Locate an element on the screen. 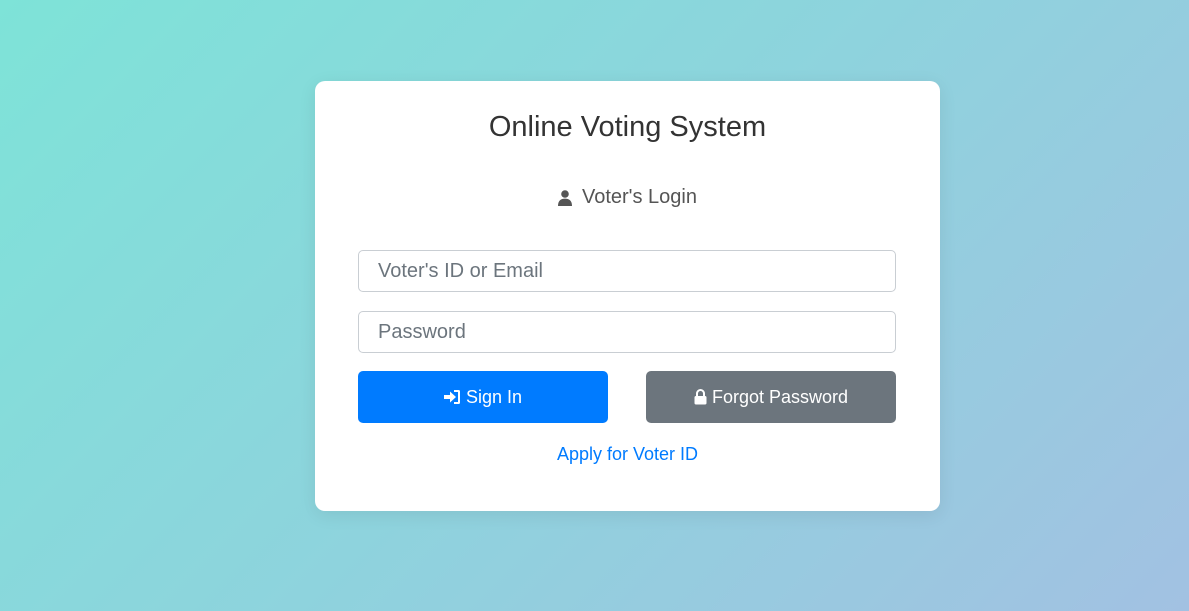 The width and height of the screenshot is (1189, 611). sign-in-icon is located at coordinates (452, 397).